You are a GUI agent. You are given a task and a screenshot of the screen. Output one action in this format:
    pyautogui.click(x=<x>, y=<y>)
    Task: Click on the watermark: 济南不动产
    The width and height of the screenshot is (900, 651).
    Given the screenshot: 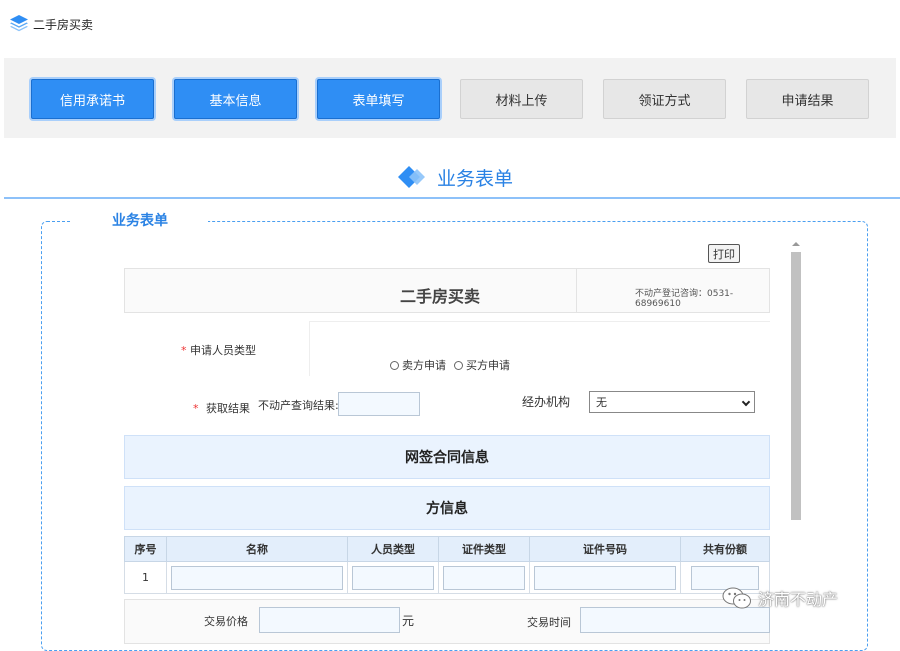 What is the action you would take?
    pyautogui.click(x=780, y=598)
    